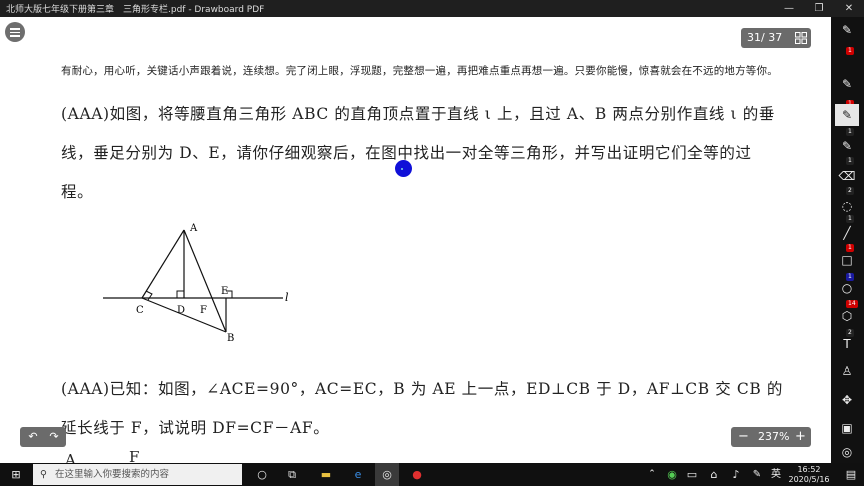 Image resolution: width=864 pixels, height=486 pixels. I want to click on pen-workspace-icon: ✎, so click(757, 474).